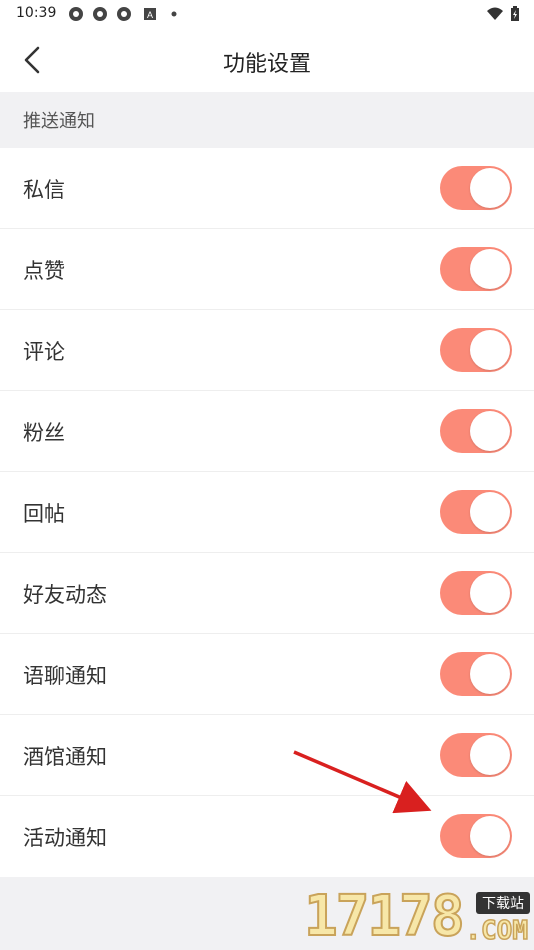  Describe the element at coordinates (267, 120) in the screenshot. I see `section-header: 推送通知` at that location.